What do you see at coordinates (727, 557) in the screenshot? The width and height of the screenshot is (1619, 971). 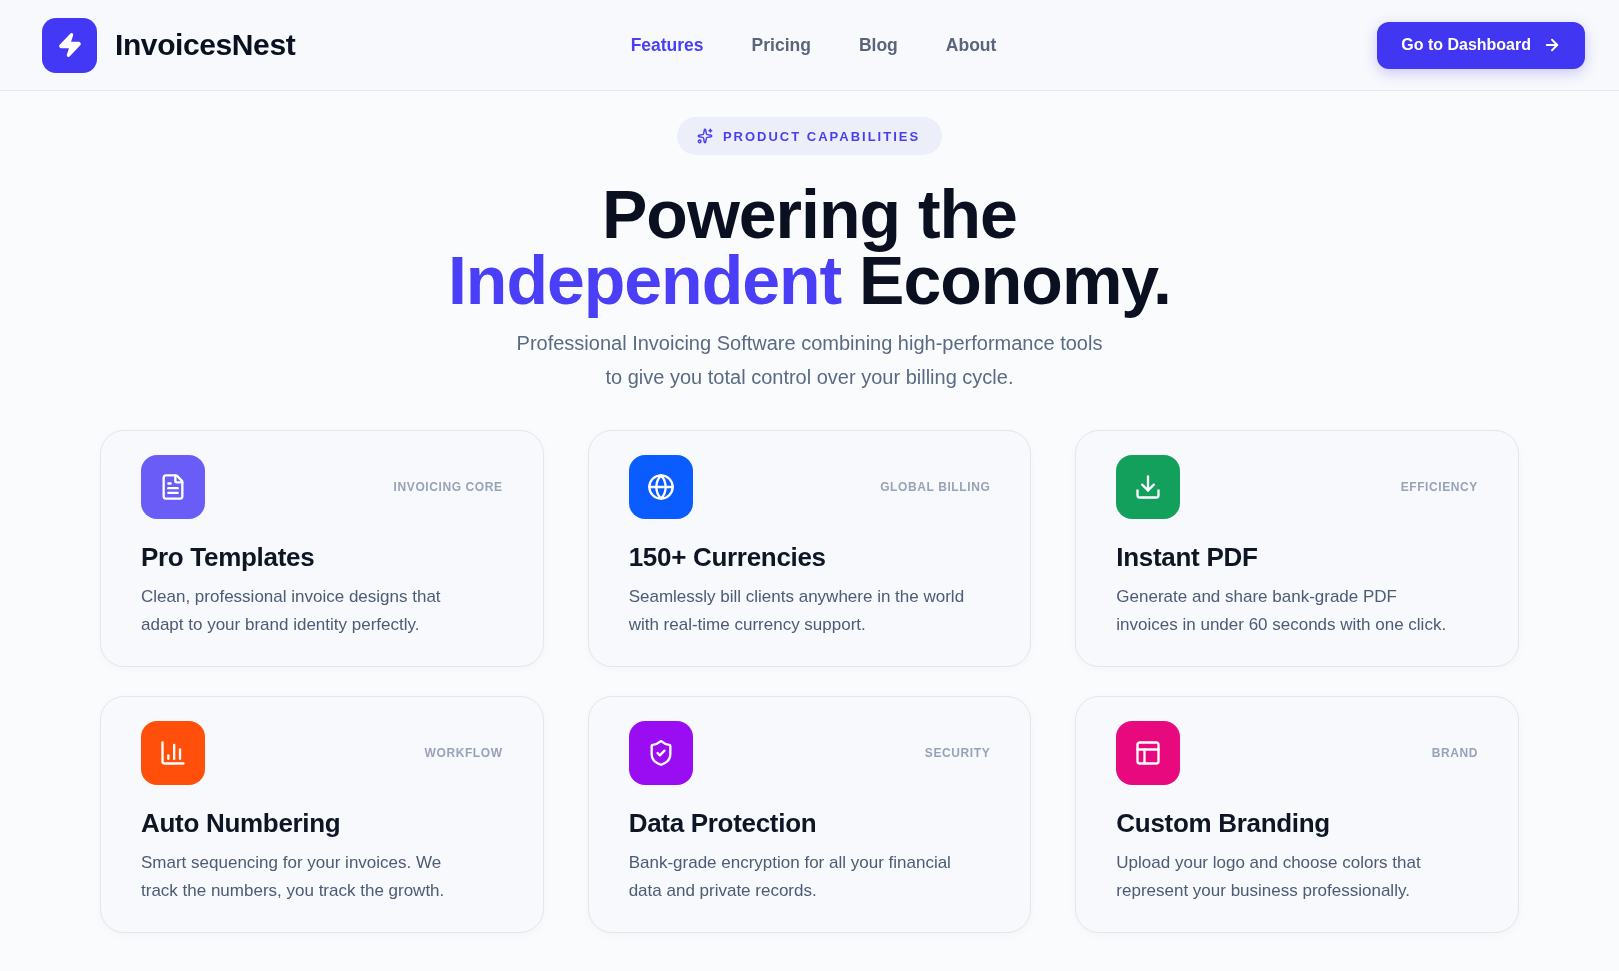 I see `feature-title: 150+ Currencies` at bounding box center [727, 557].